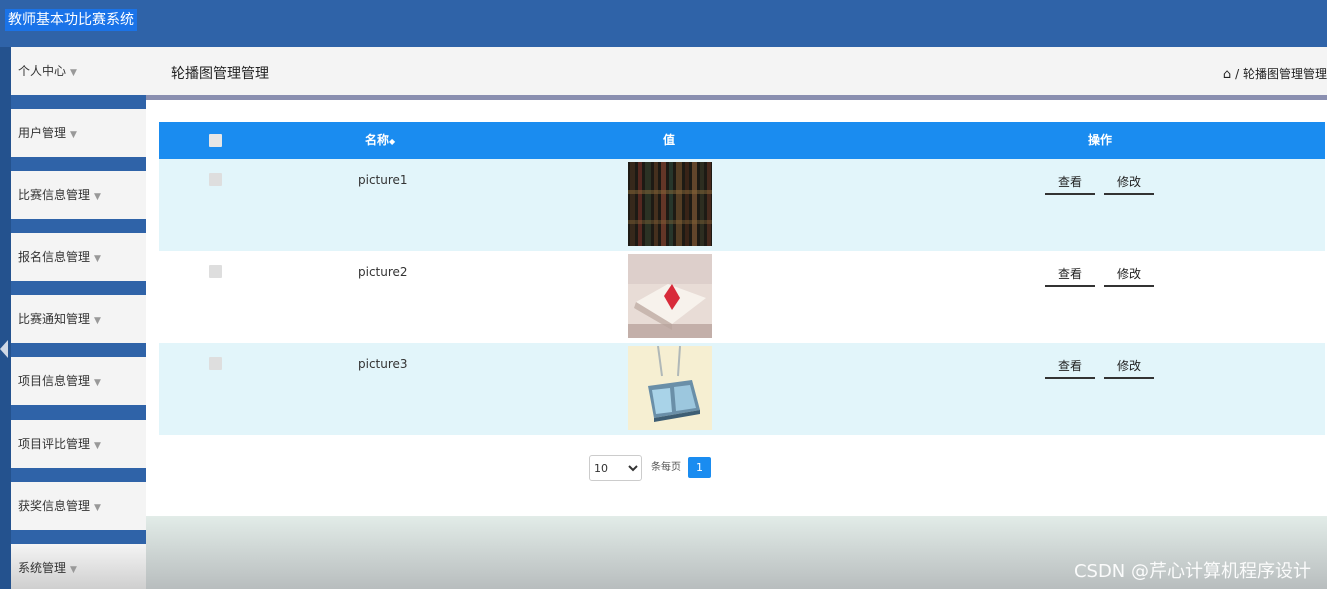 This screenshot has width=1327, height=594. I want to click on column-header-value: 值, so click(669, 140).